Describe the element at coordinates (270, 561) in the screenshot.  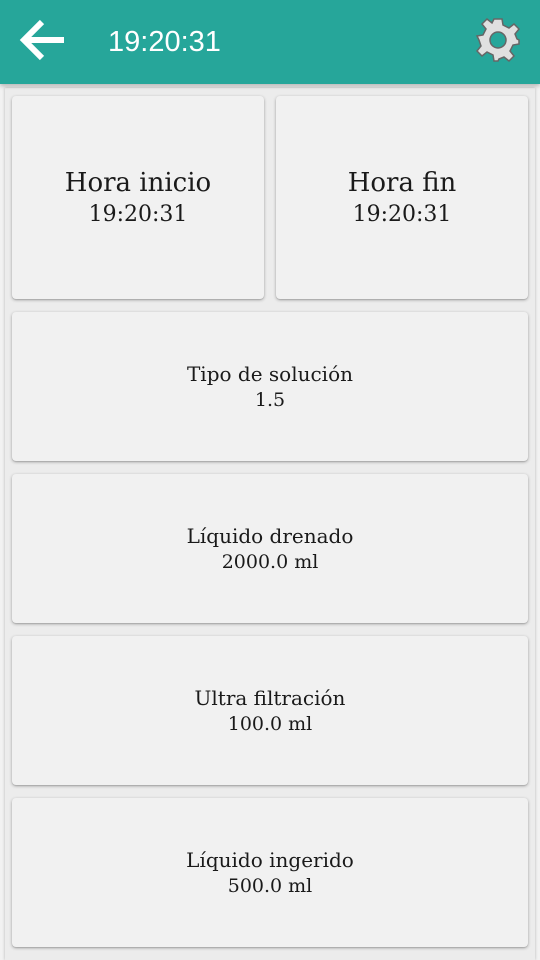
I see `drained-liquid-value: 2000.0 ml` at that location.